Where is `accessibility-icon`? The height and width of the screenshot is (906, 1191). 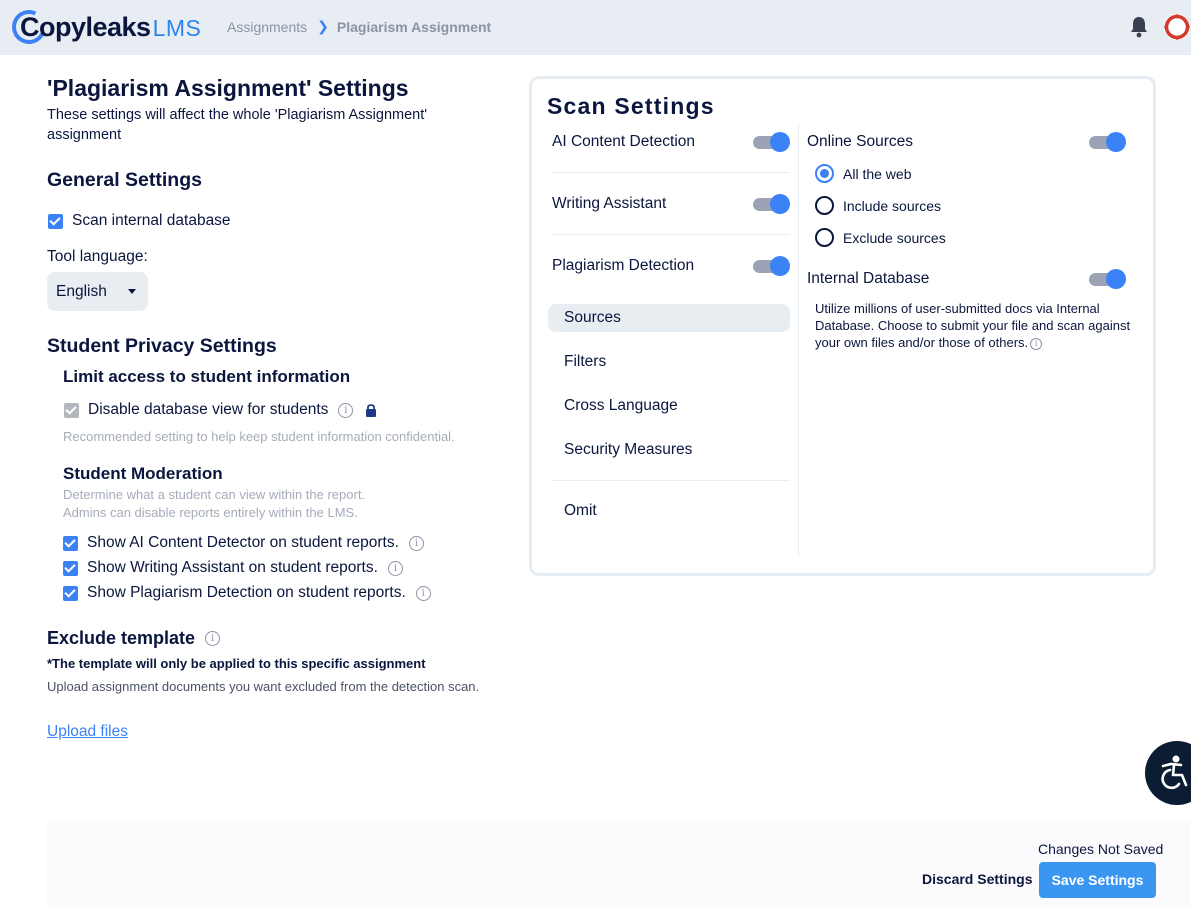
accessibility-icon is located at coordinates (1174, 772).